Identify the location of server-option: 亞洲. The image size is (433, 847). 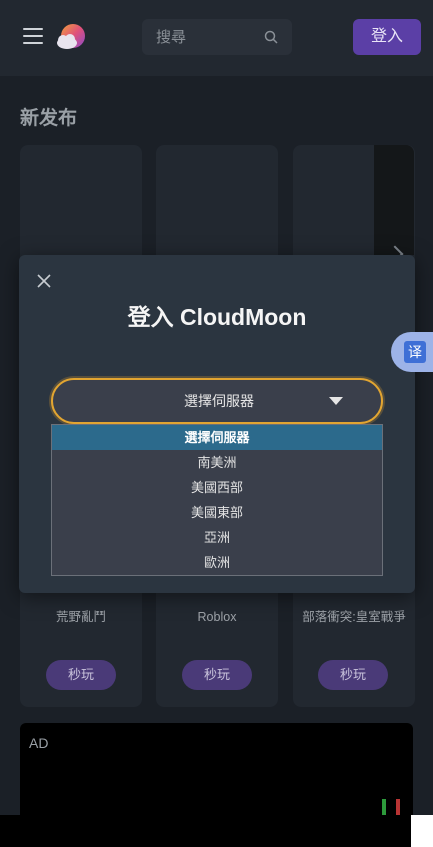
(217, 537).